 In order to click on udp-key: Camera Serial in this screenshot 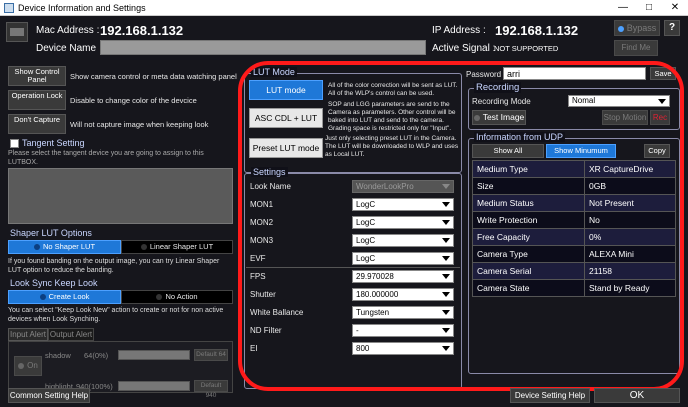, I will do `click(528, 271)`.